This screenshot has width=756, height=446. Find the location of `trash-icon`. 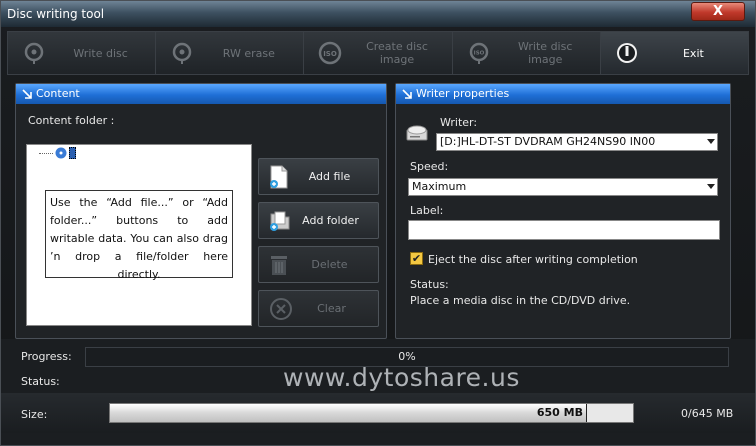

trash-icon is located at coordinates (279, 265).